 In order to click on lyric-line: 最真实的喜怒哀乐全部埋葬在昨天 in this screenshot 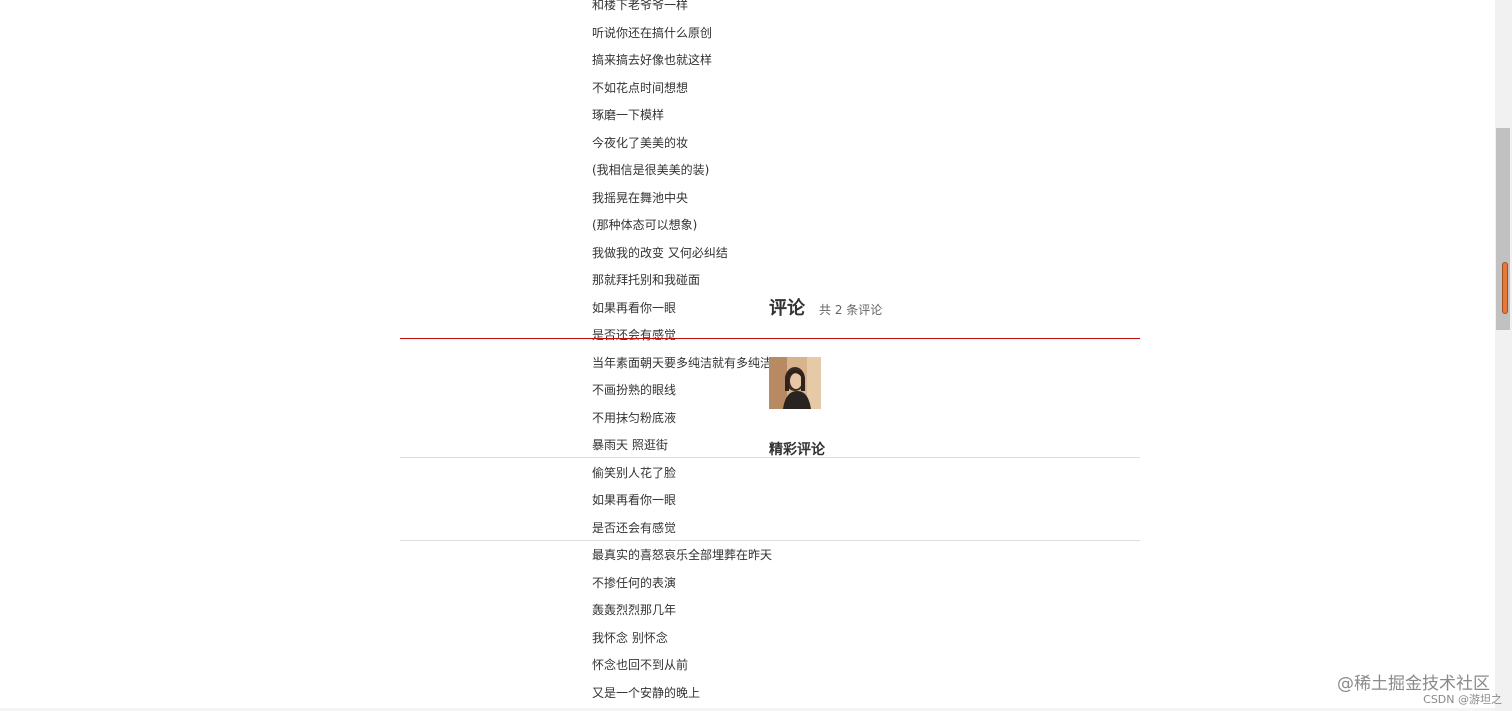, I will do `click(682, 555)`.